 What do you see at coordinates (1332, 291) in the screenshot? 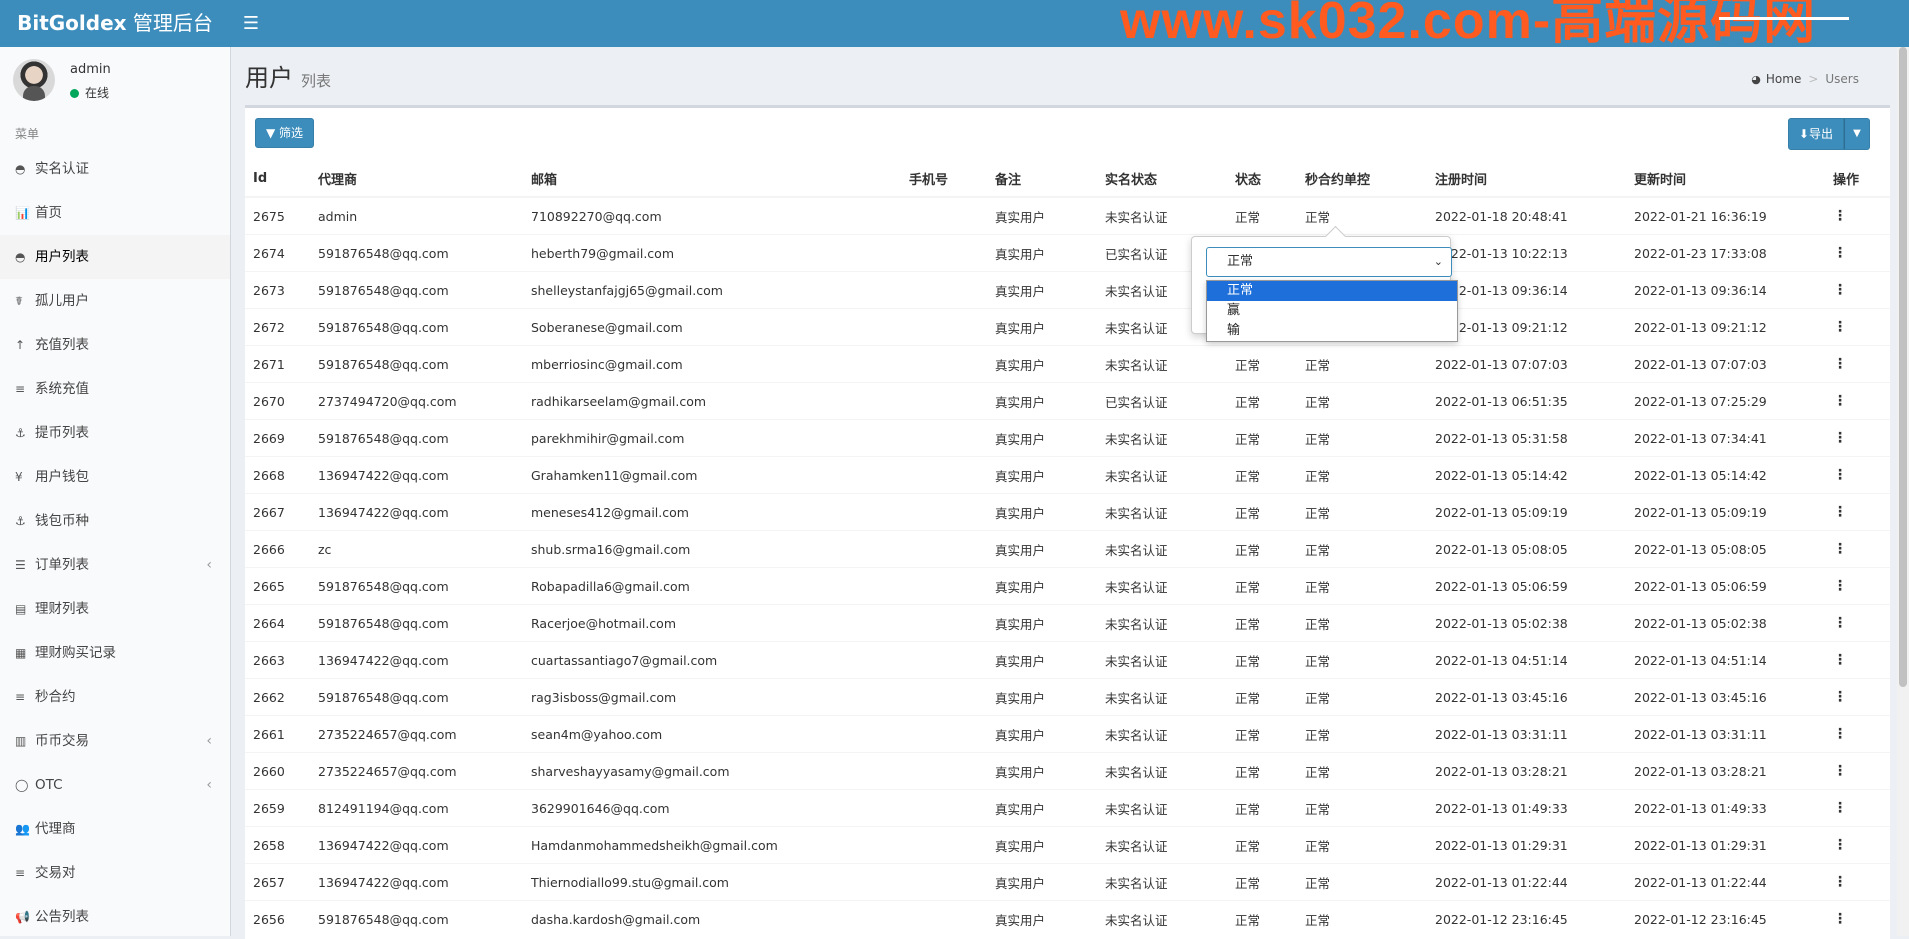
I see `select-option: 正常` at bounding box center [1332, 291].